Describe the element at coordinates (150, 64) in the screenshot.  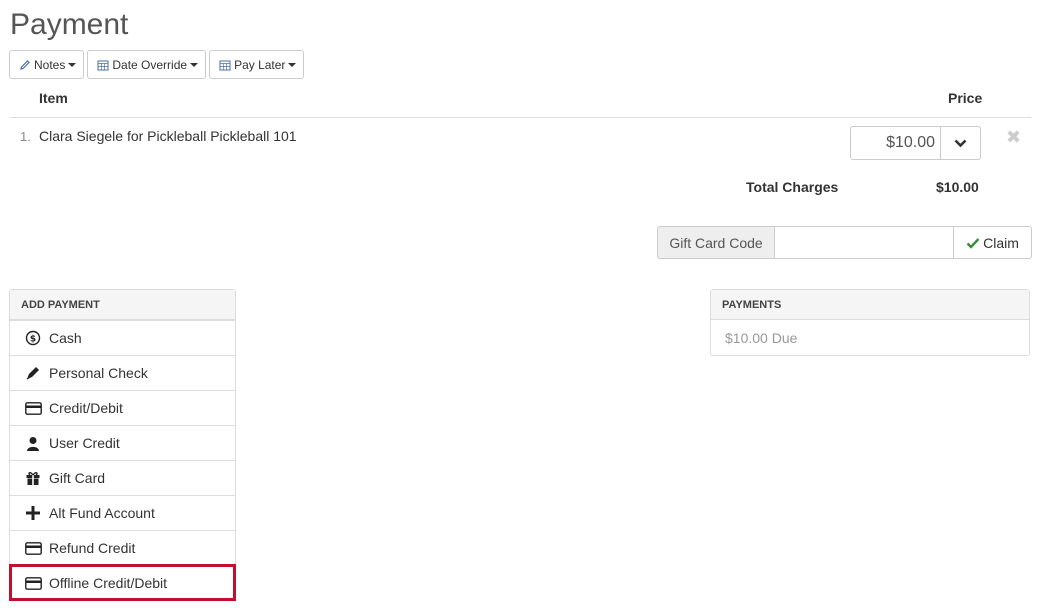
I see `date-override-button-label: Date Override` at that location.